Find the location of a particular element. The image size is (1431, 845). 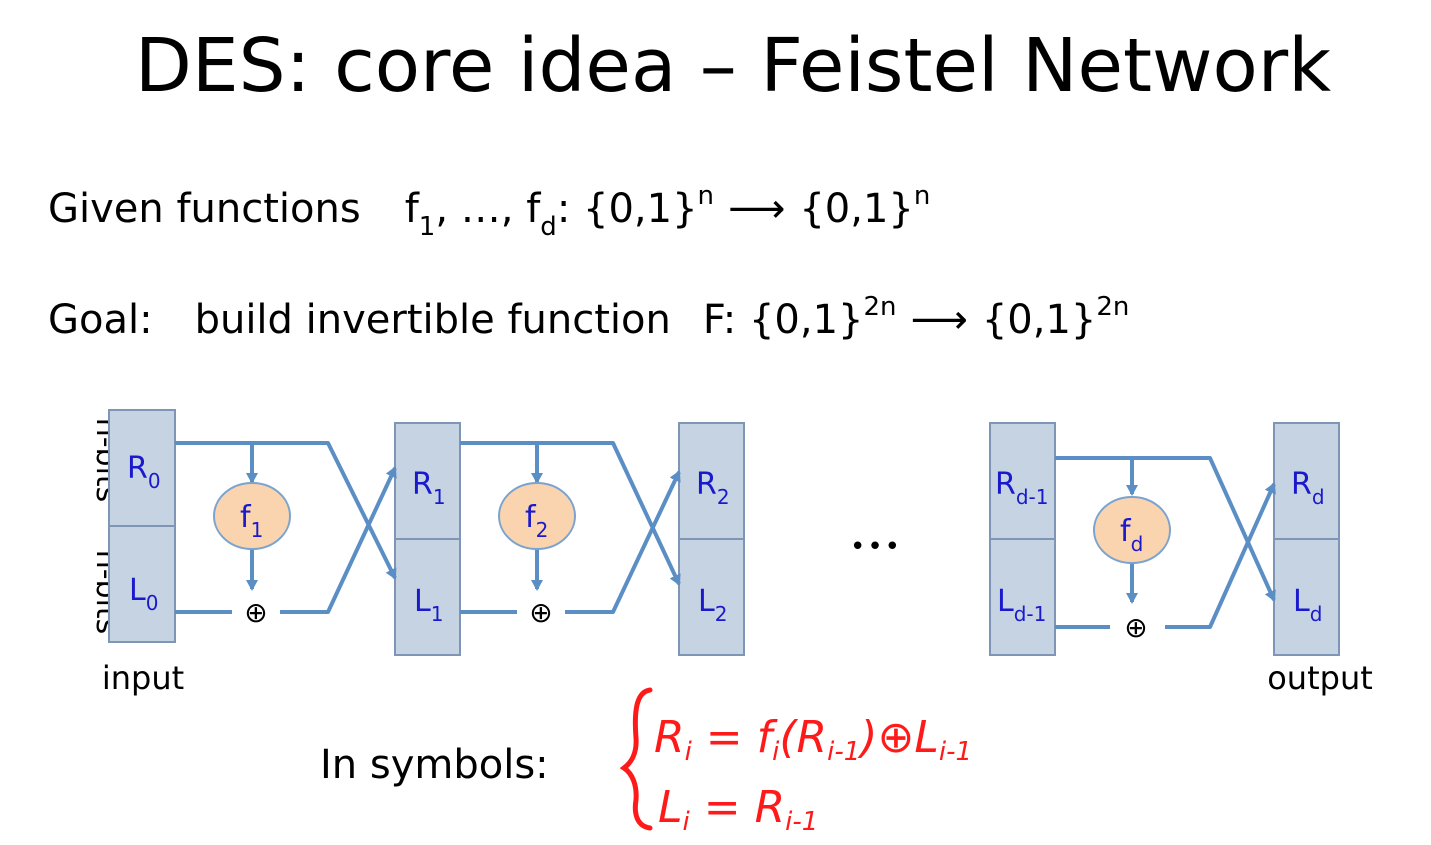

handwritten-equation-1: Ri = fi(Ri-1)⊕Li-1 is located at coordinates (813, 739).